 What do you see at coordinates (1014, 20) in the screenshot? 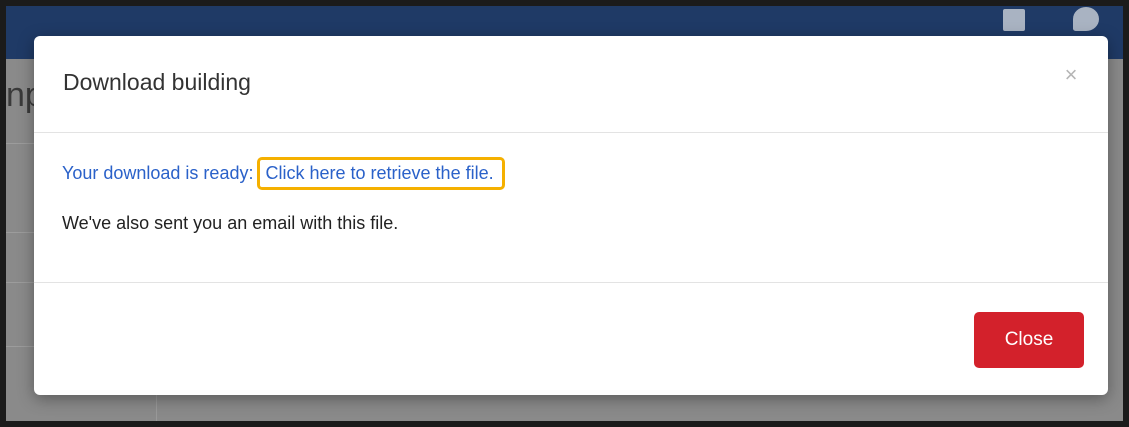
I see `notification-icon` at bounding box center [1014, 20].